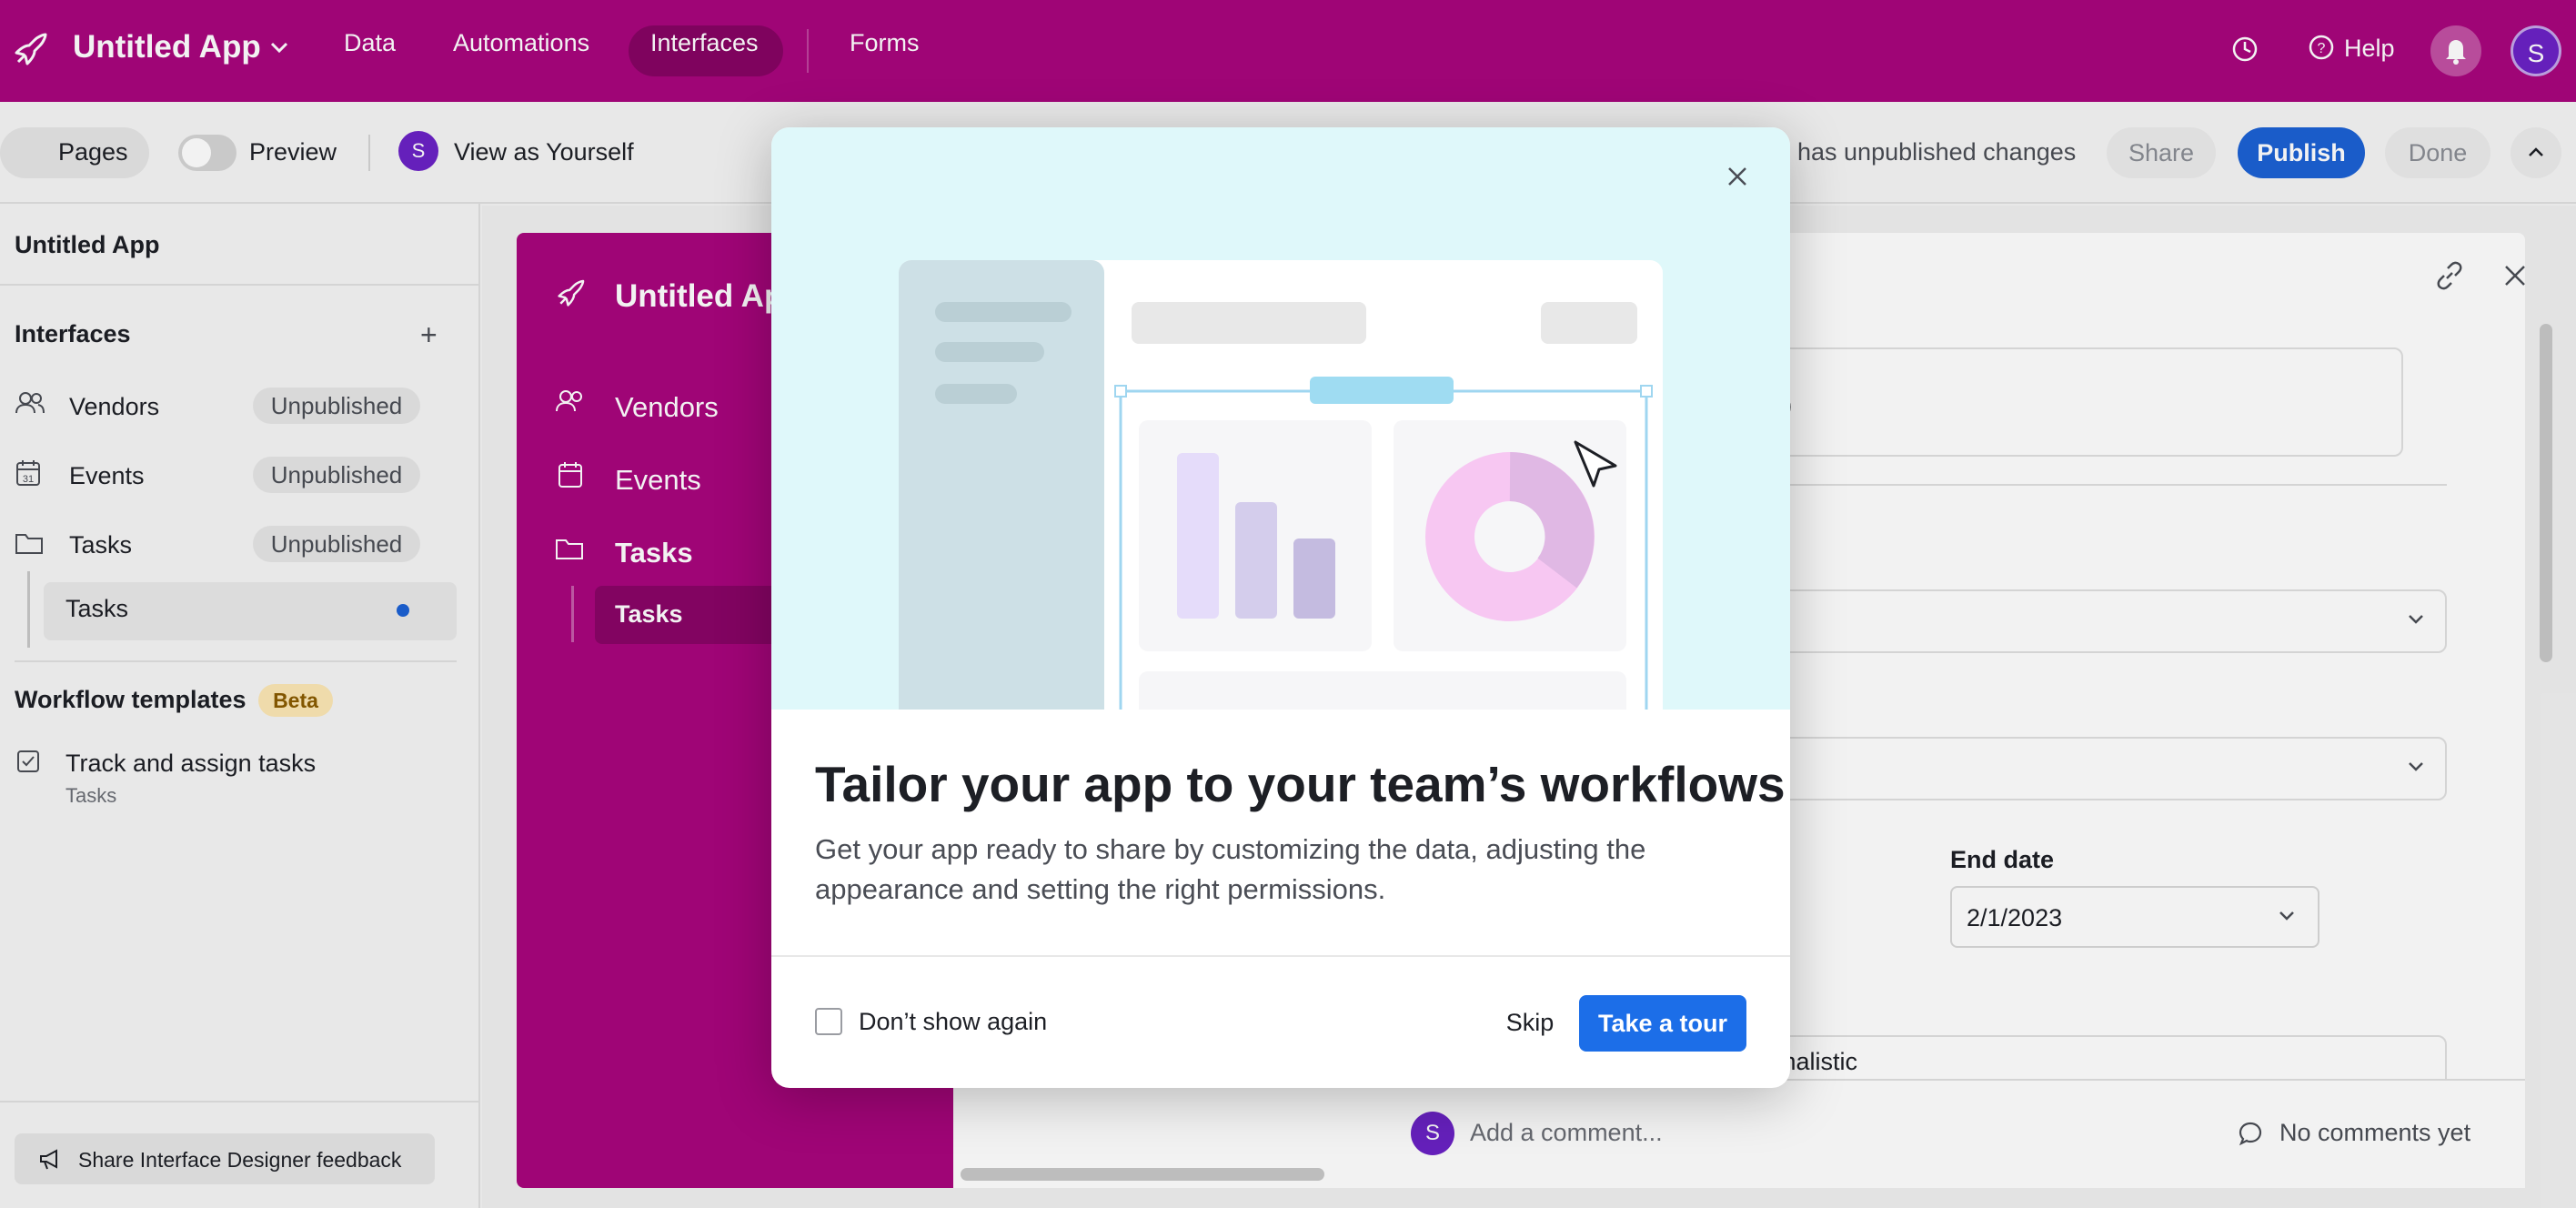 The height and width of the screenshot is (1208, 2576). I want to click on dont-show-again-checkbox, so click(828, 1022).